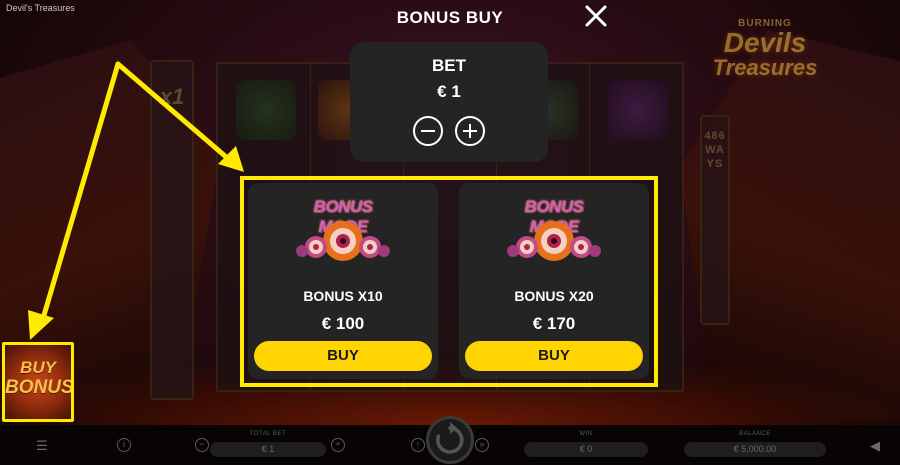 Image resolution: width=900 pixels, height=465 pixels. Describe the element at coordinates (482, 445) in the screenshot. I see `turbo-icon: »` at that location.